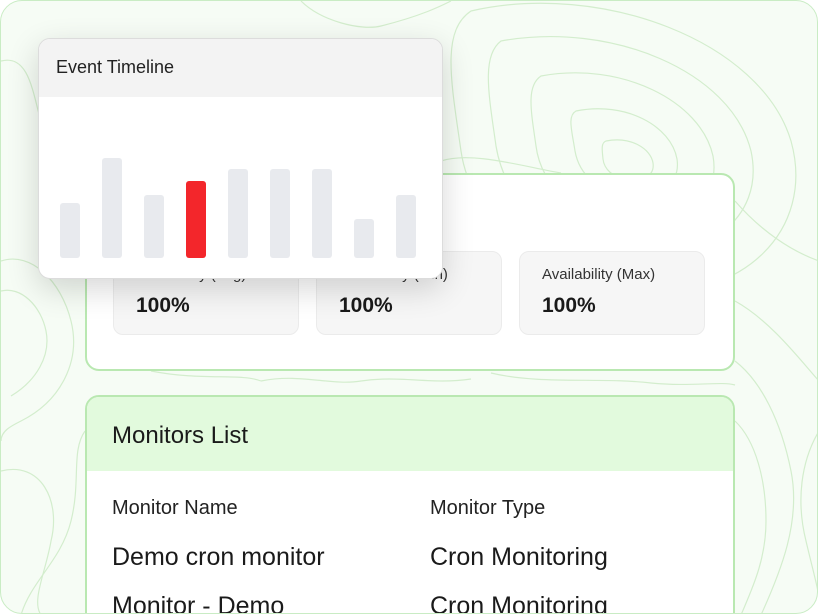  I want to click on column-header-monitor-type: Monitor Type, so click(488, 508).